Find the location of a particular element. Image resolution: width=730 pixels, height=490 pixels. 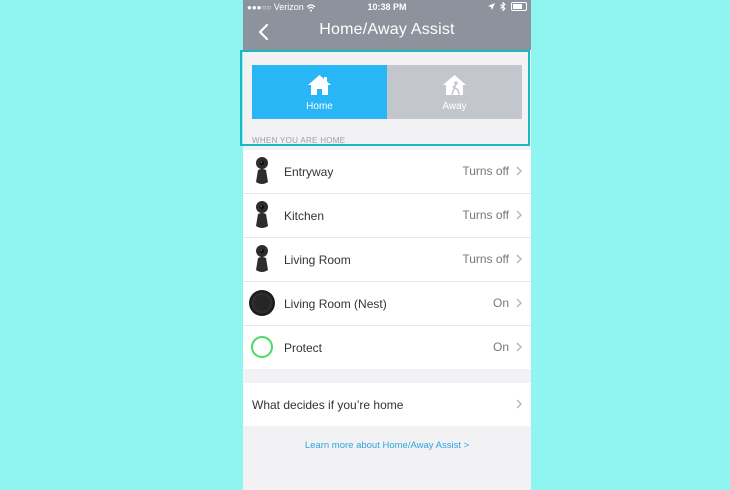

chevron-left-icon is located at coordinates (263, 32).